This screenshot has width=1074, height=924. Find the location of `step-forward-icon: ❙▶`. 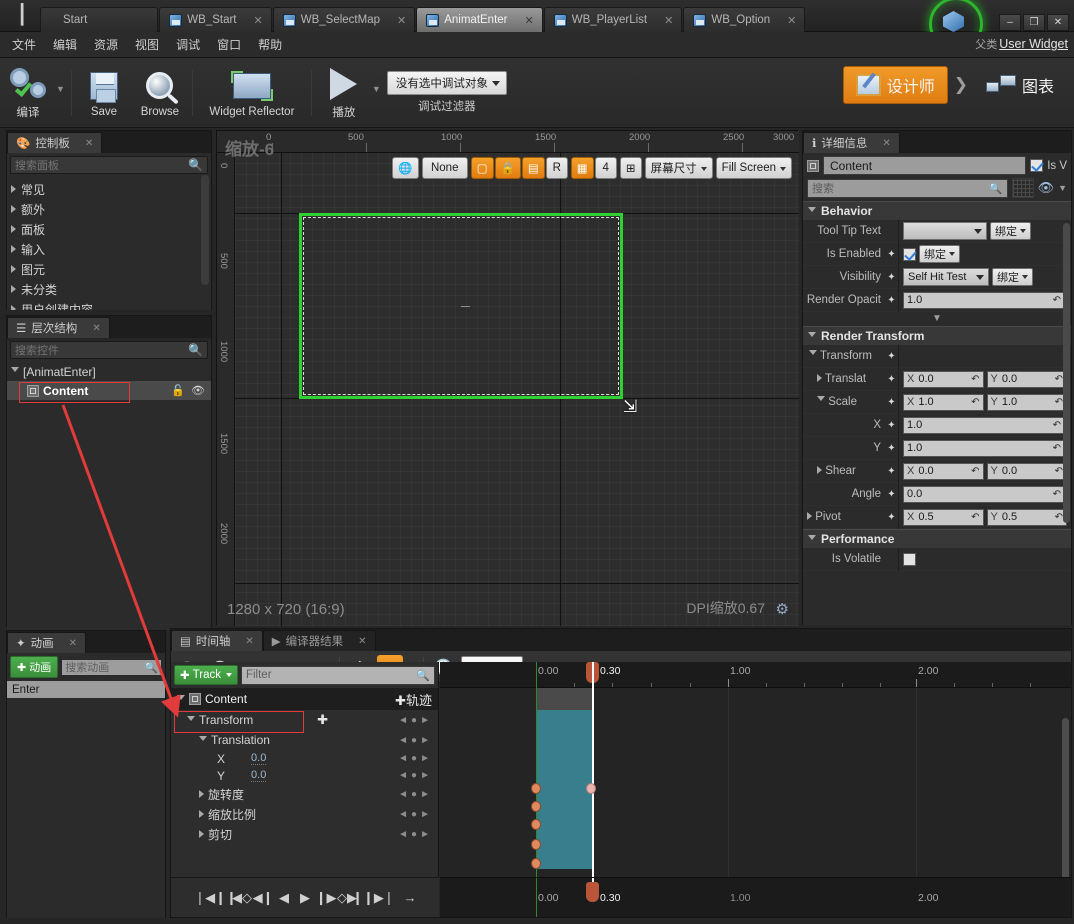

step-forward-icon: ❙▶ is located at coordinates (326, 898).